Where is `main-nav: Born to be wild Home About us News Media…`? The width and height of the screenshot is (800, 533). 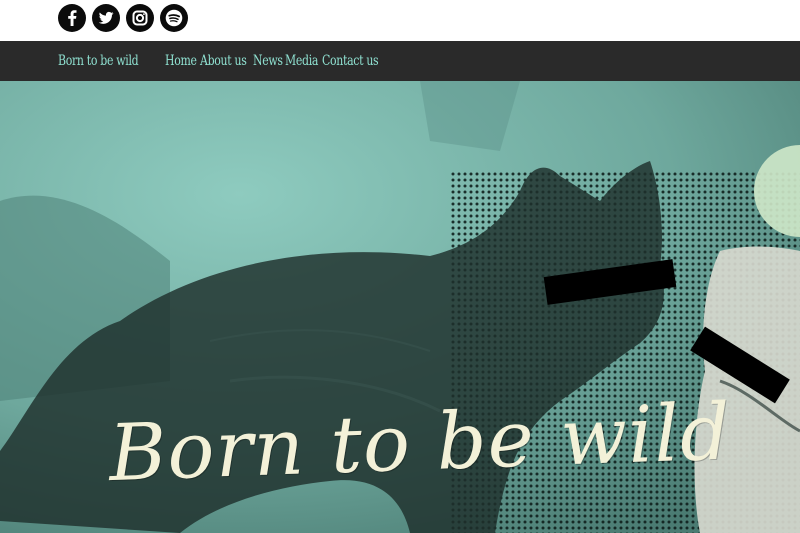
main-nav: Born to be wild Home About us News Media… is located at coordinates (400, 61).